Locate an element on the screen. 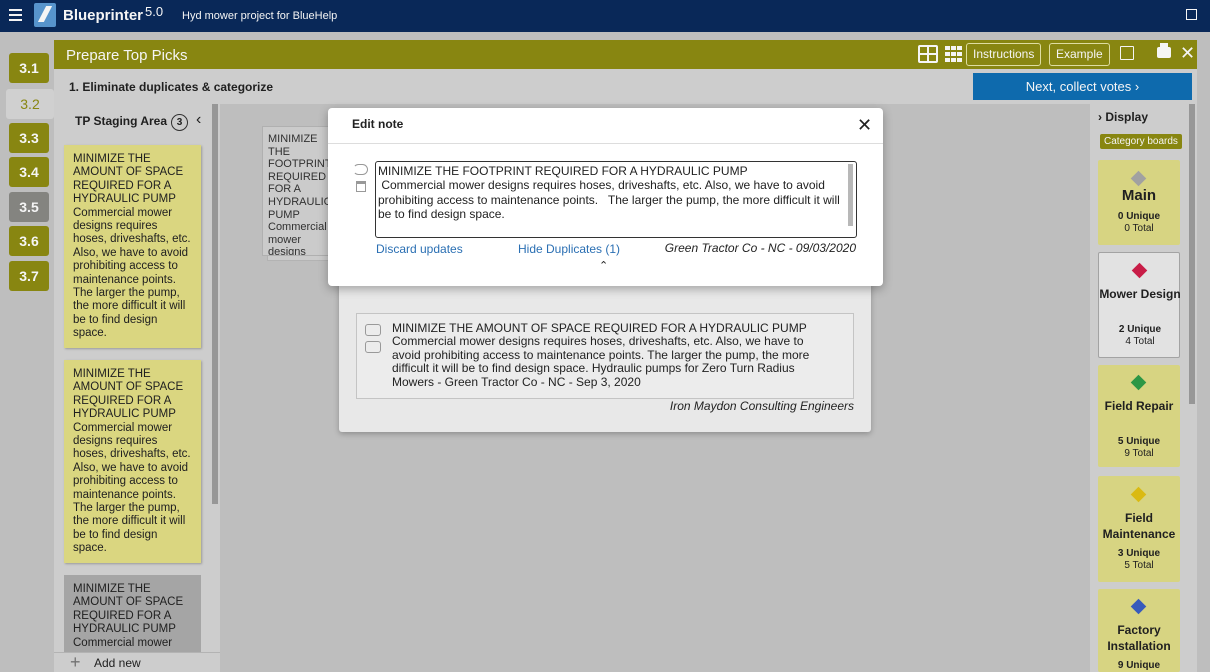 The height and width of the screenshot is (672, 1210). discard-updates-link: Discard updates is located at coordinates (419, 249).